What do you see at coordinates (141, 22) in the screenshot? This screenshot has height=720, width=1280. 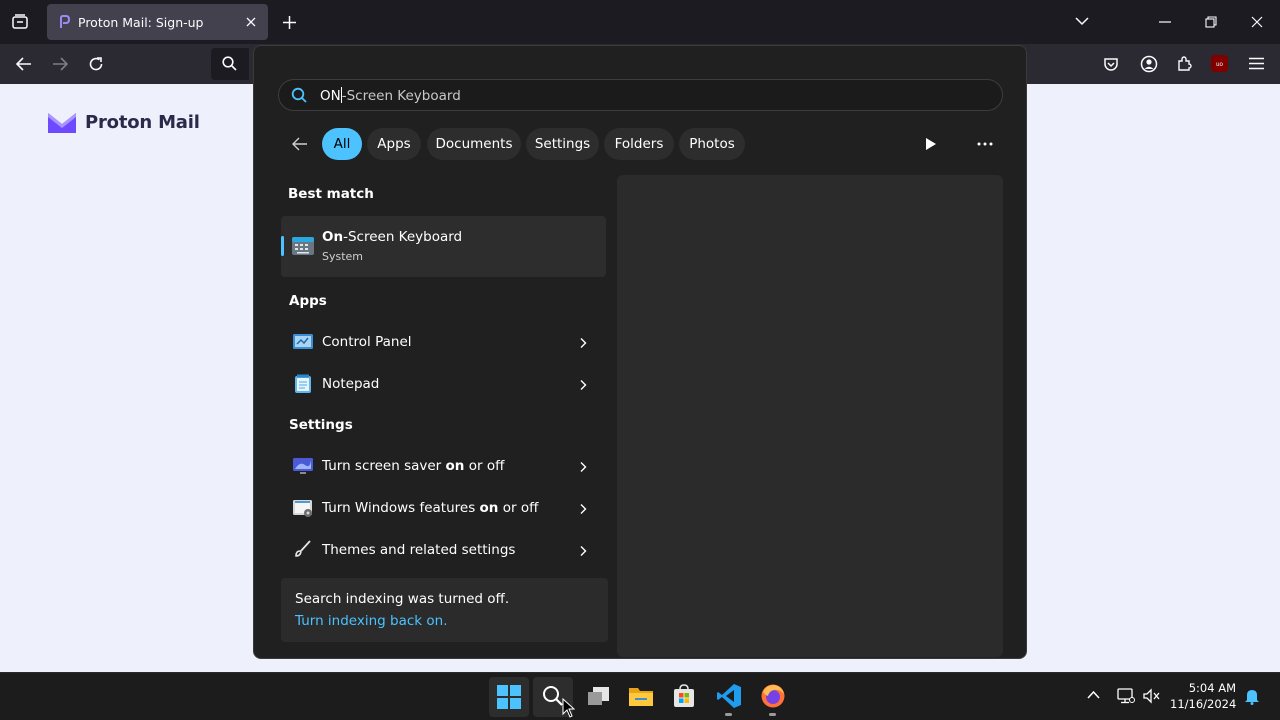 I see `tab-title: Proton Mail: Sign-up` at bounding box center [141, 22].